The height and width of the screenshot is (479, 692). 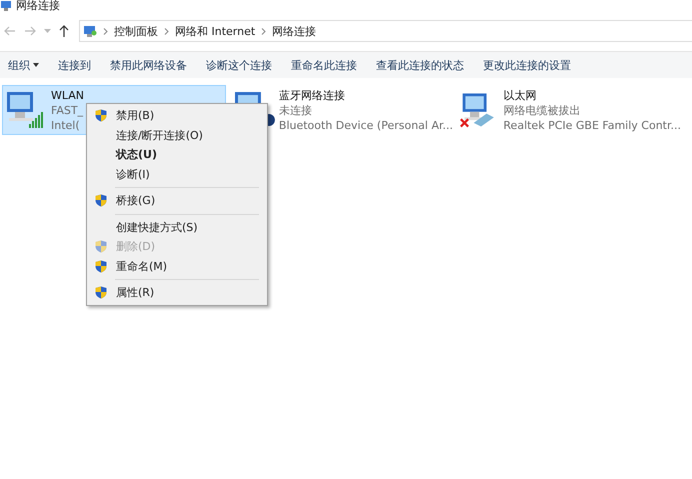 What do you see at coordinates (542, 110) in the screenshot?
I see `connection-status: 网络电缆被拔出` at bounding box center [542, 110].